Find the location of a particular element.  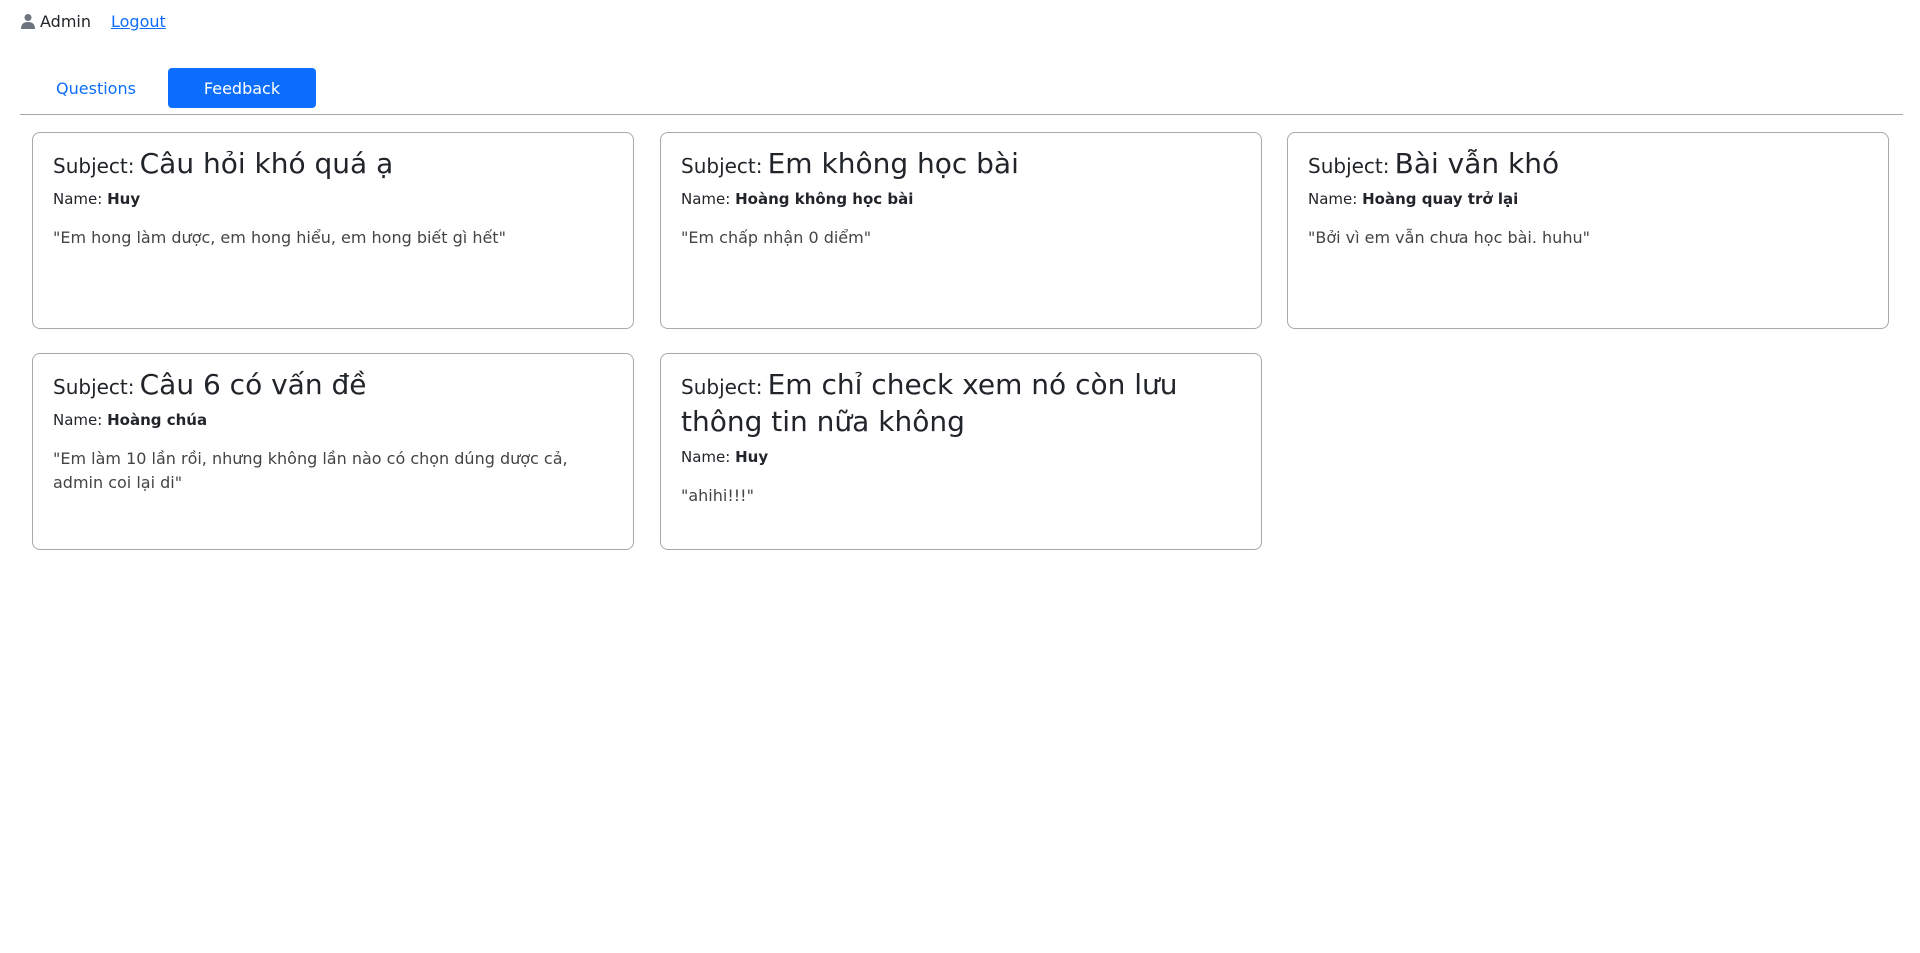

subject-line: Subject: Câu hỏi khó quá ạ is located at coordinates (333, 165).